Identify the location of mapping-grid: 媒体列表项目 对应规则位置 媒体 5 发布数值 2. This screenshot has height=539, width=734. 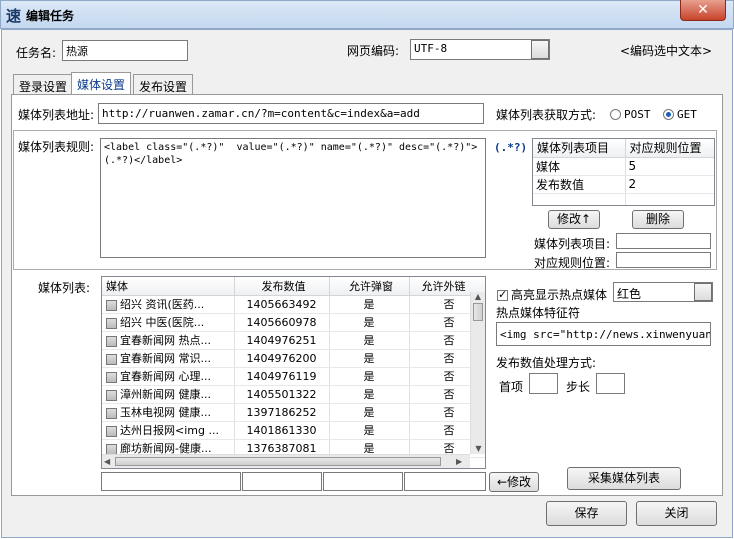
(623, 172).